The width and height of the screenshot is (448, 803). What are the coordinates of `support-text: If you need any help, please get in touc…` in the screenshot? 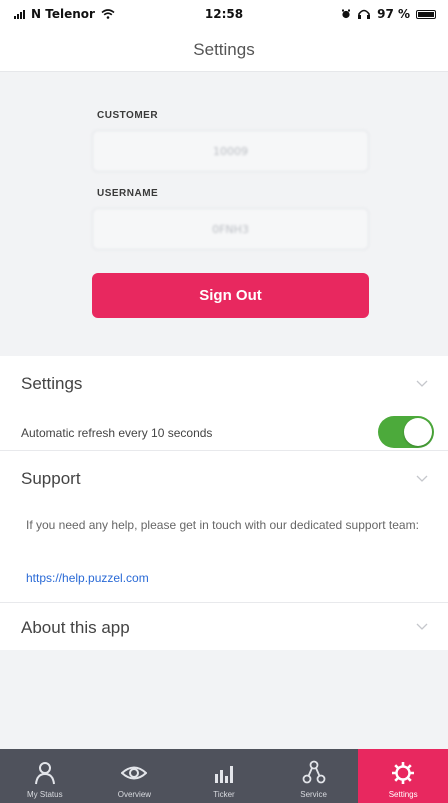 It's located at (222, 525).